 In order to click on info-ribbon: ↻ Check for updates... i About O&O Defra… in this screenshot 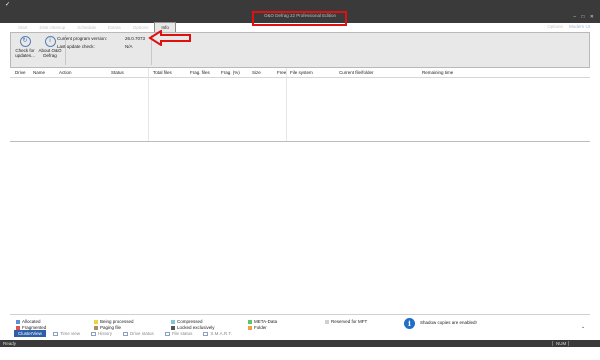, I will do `click(300, 50)`.